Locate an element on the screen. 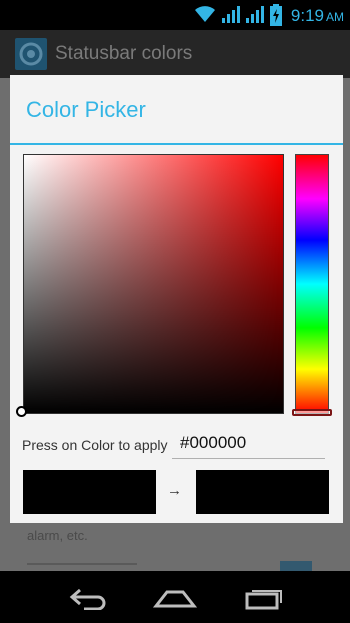 This screenshot has width=350, height=623. hue-slider is located at coordinates (312, 284).